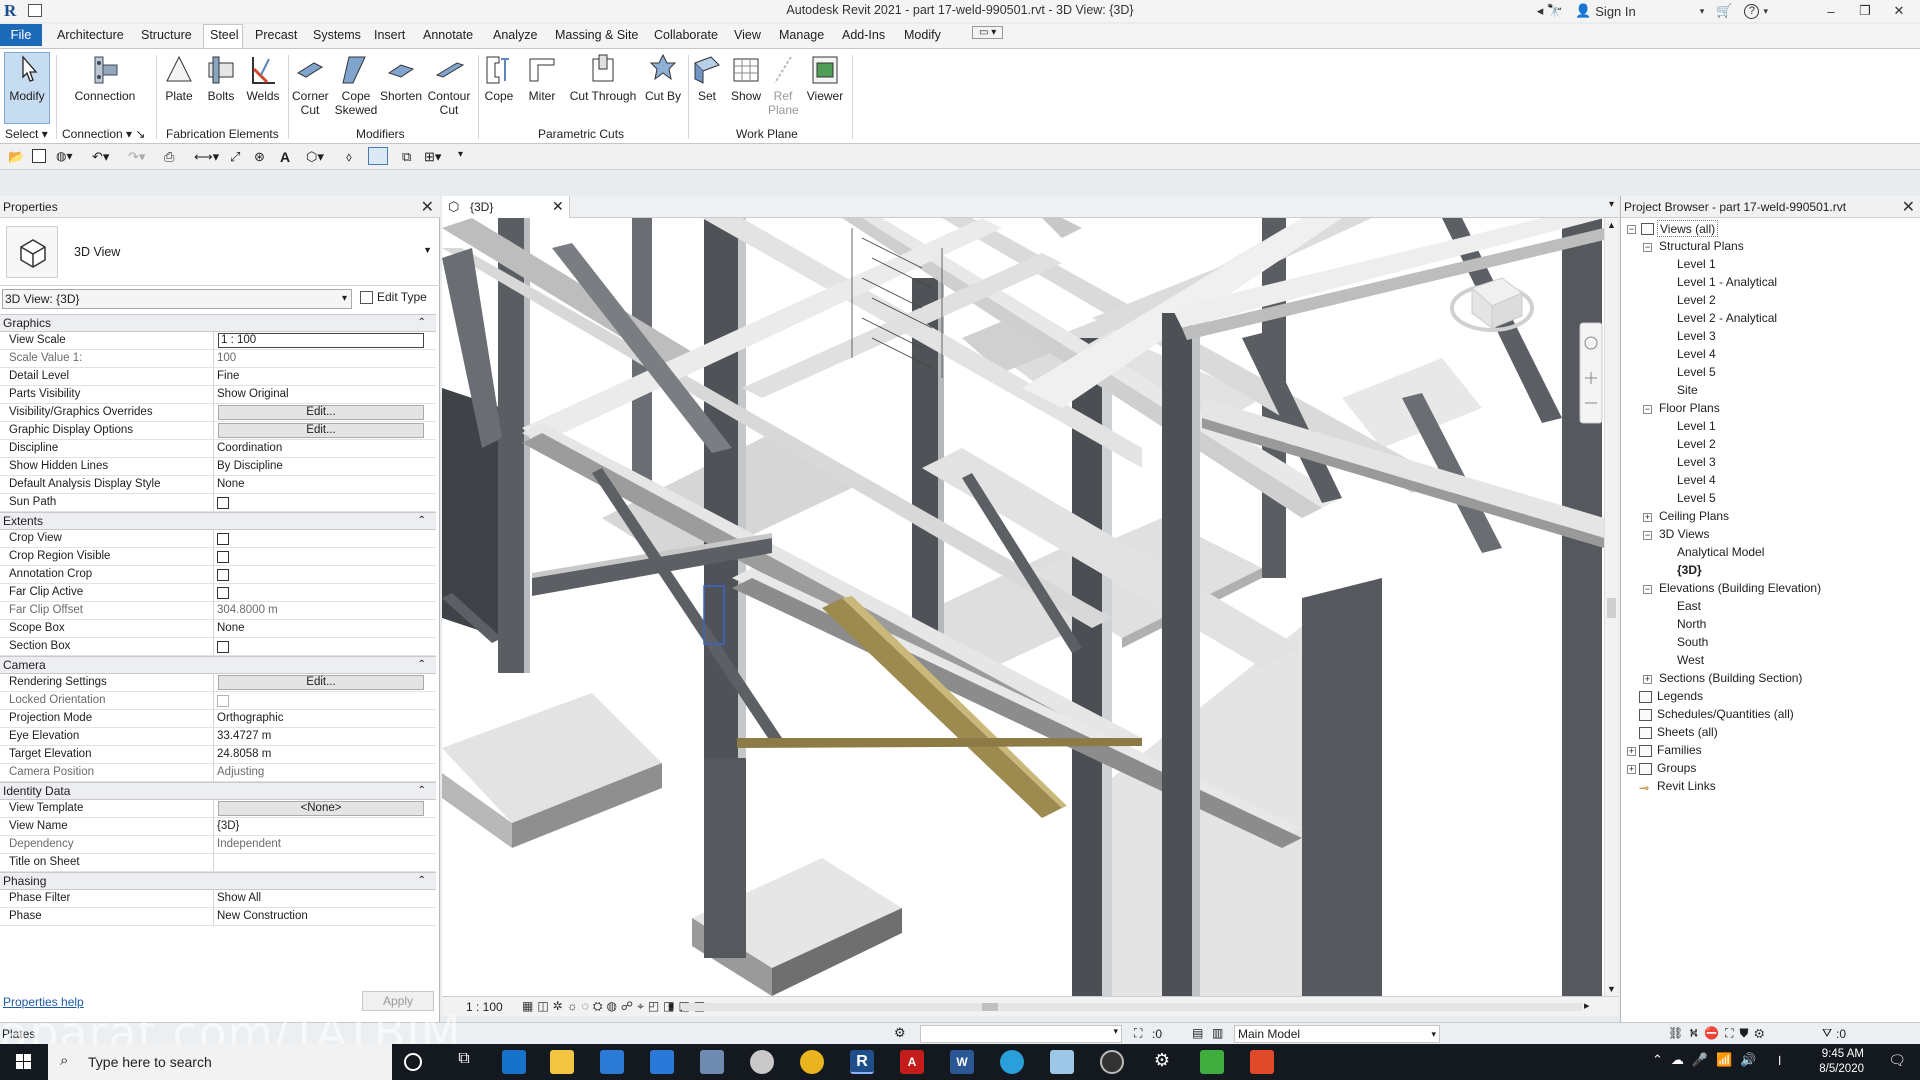  I want to click on group-graphics: Graphics ⌃, so click(218, 323).